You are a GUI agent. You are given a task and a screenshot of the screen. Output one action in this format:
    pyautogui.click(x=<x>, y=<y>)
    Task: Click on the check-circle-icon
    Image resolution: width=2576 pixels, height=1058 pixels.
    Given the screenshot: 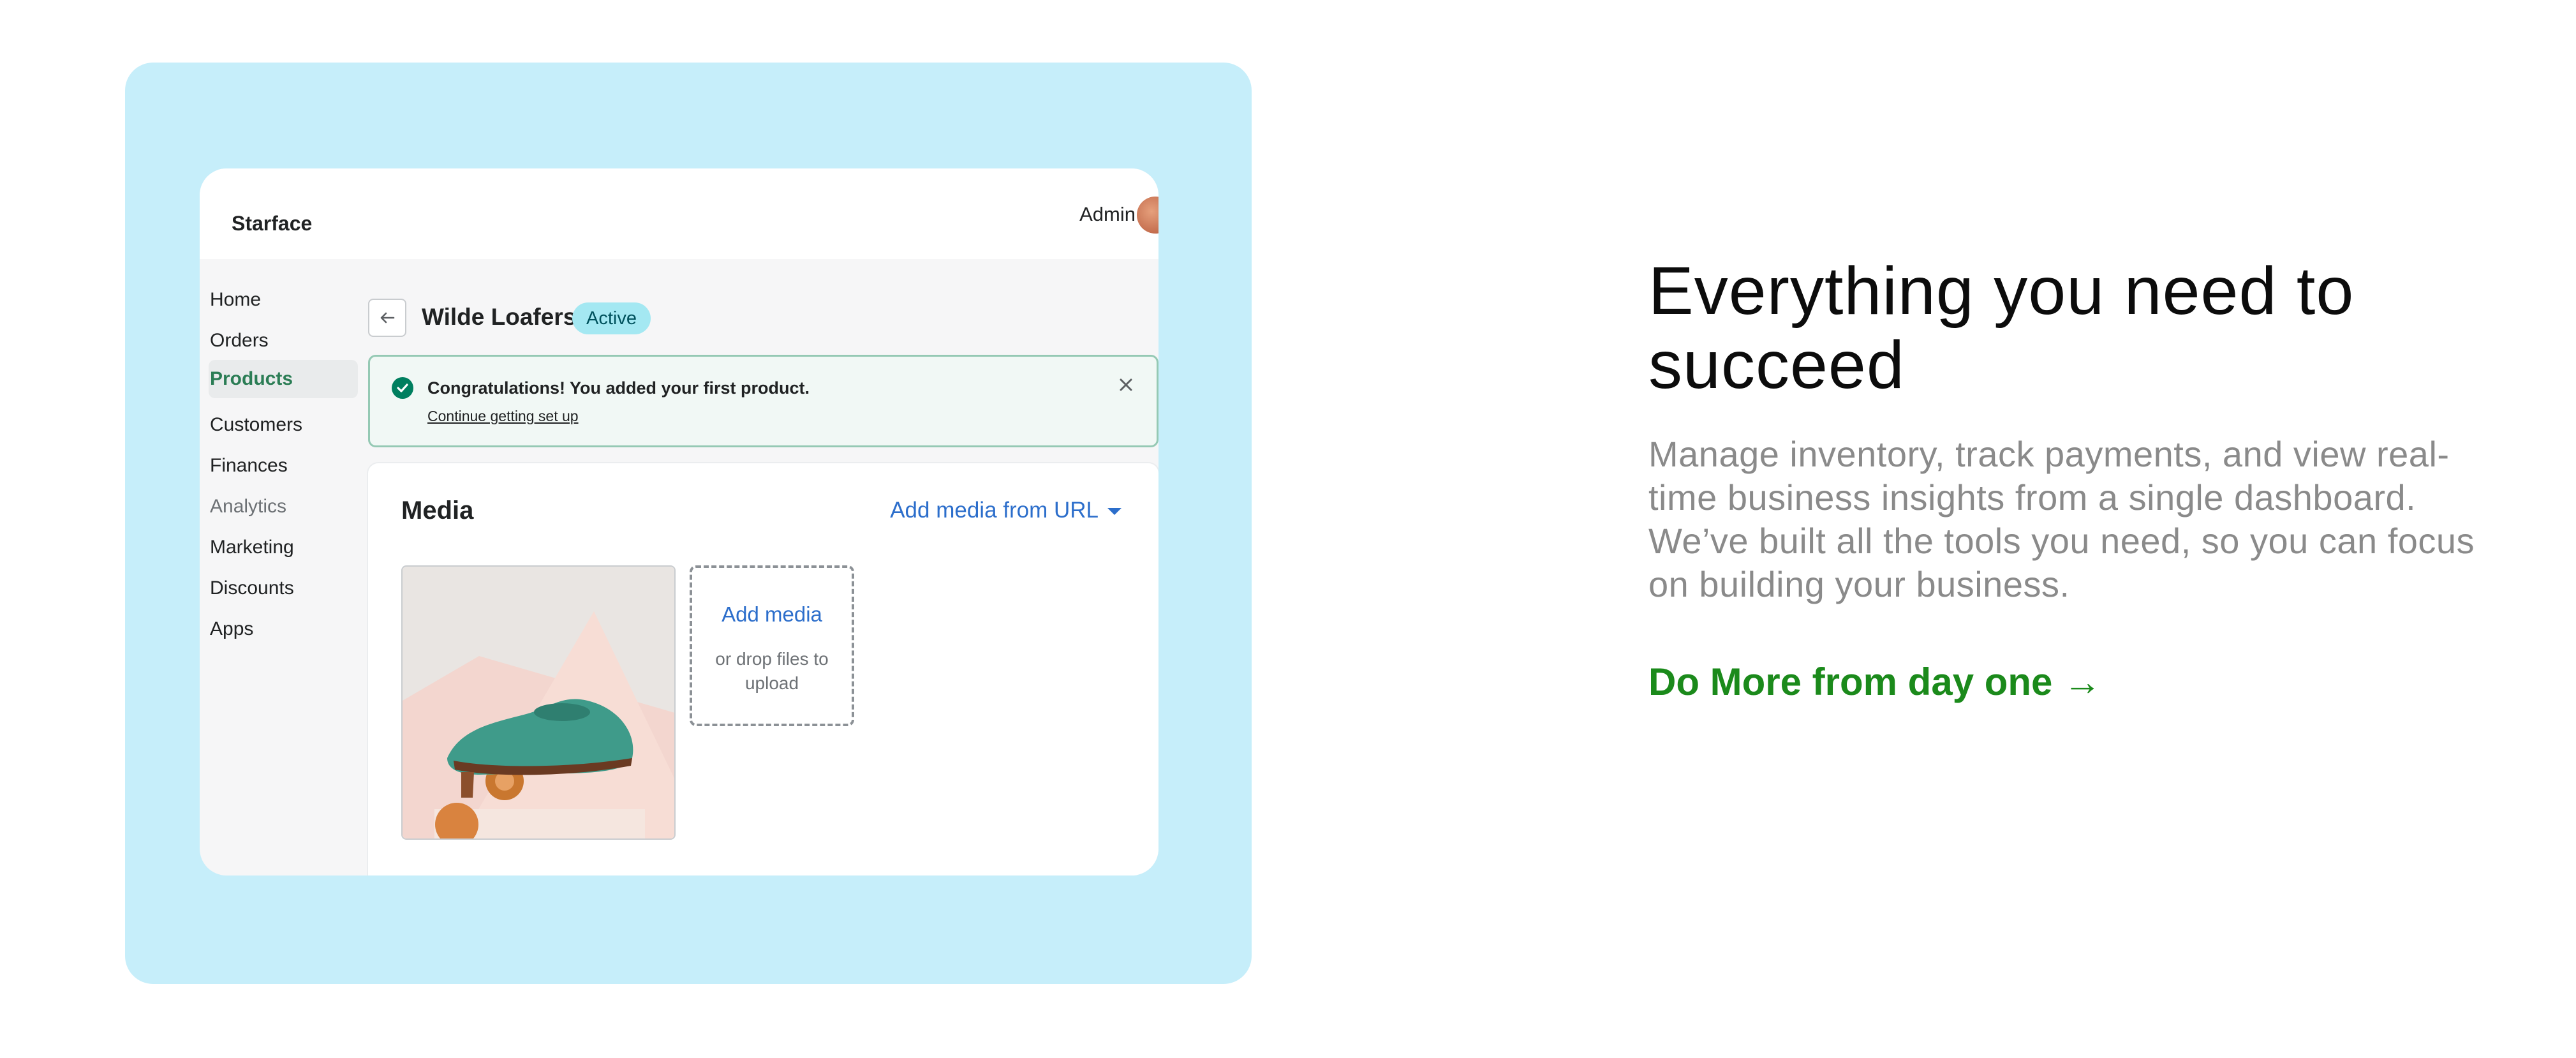 What is the action you would take?
    pyautogui.click(x=402, y=388)
    